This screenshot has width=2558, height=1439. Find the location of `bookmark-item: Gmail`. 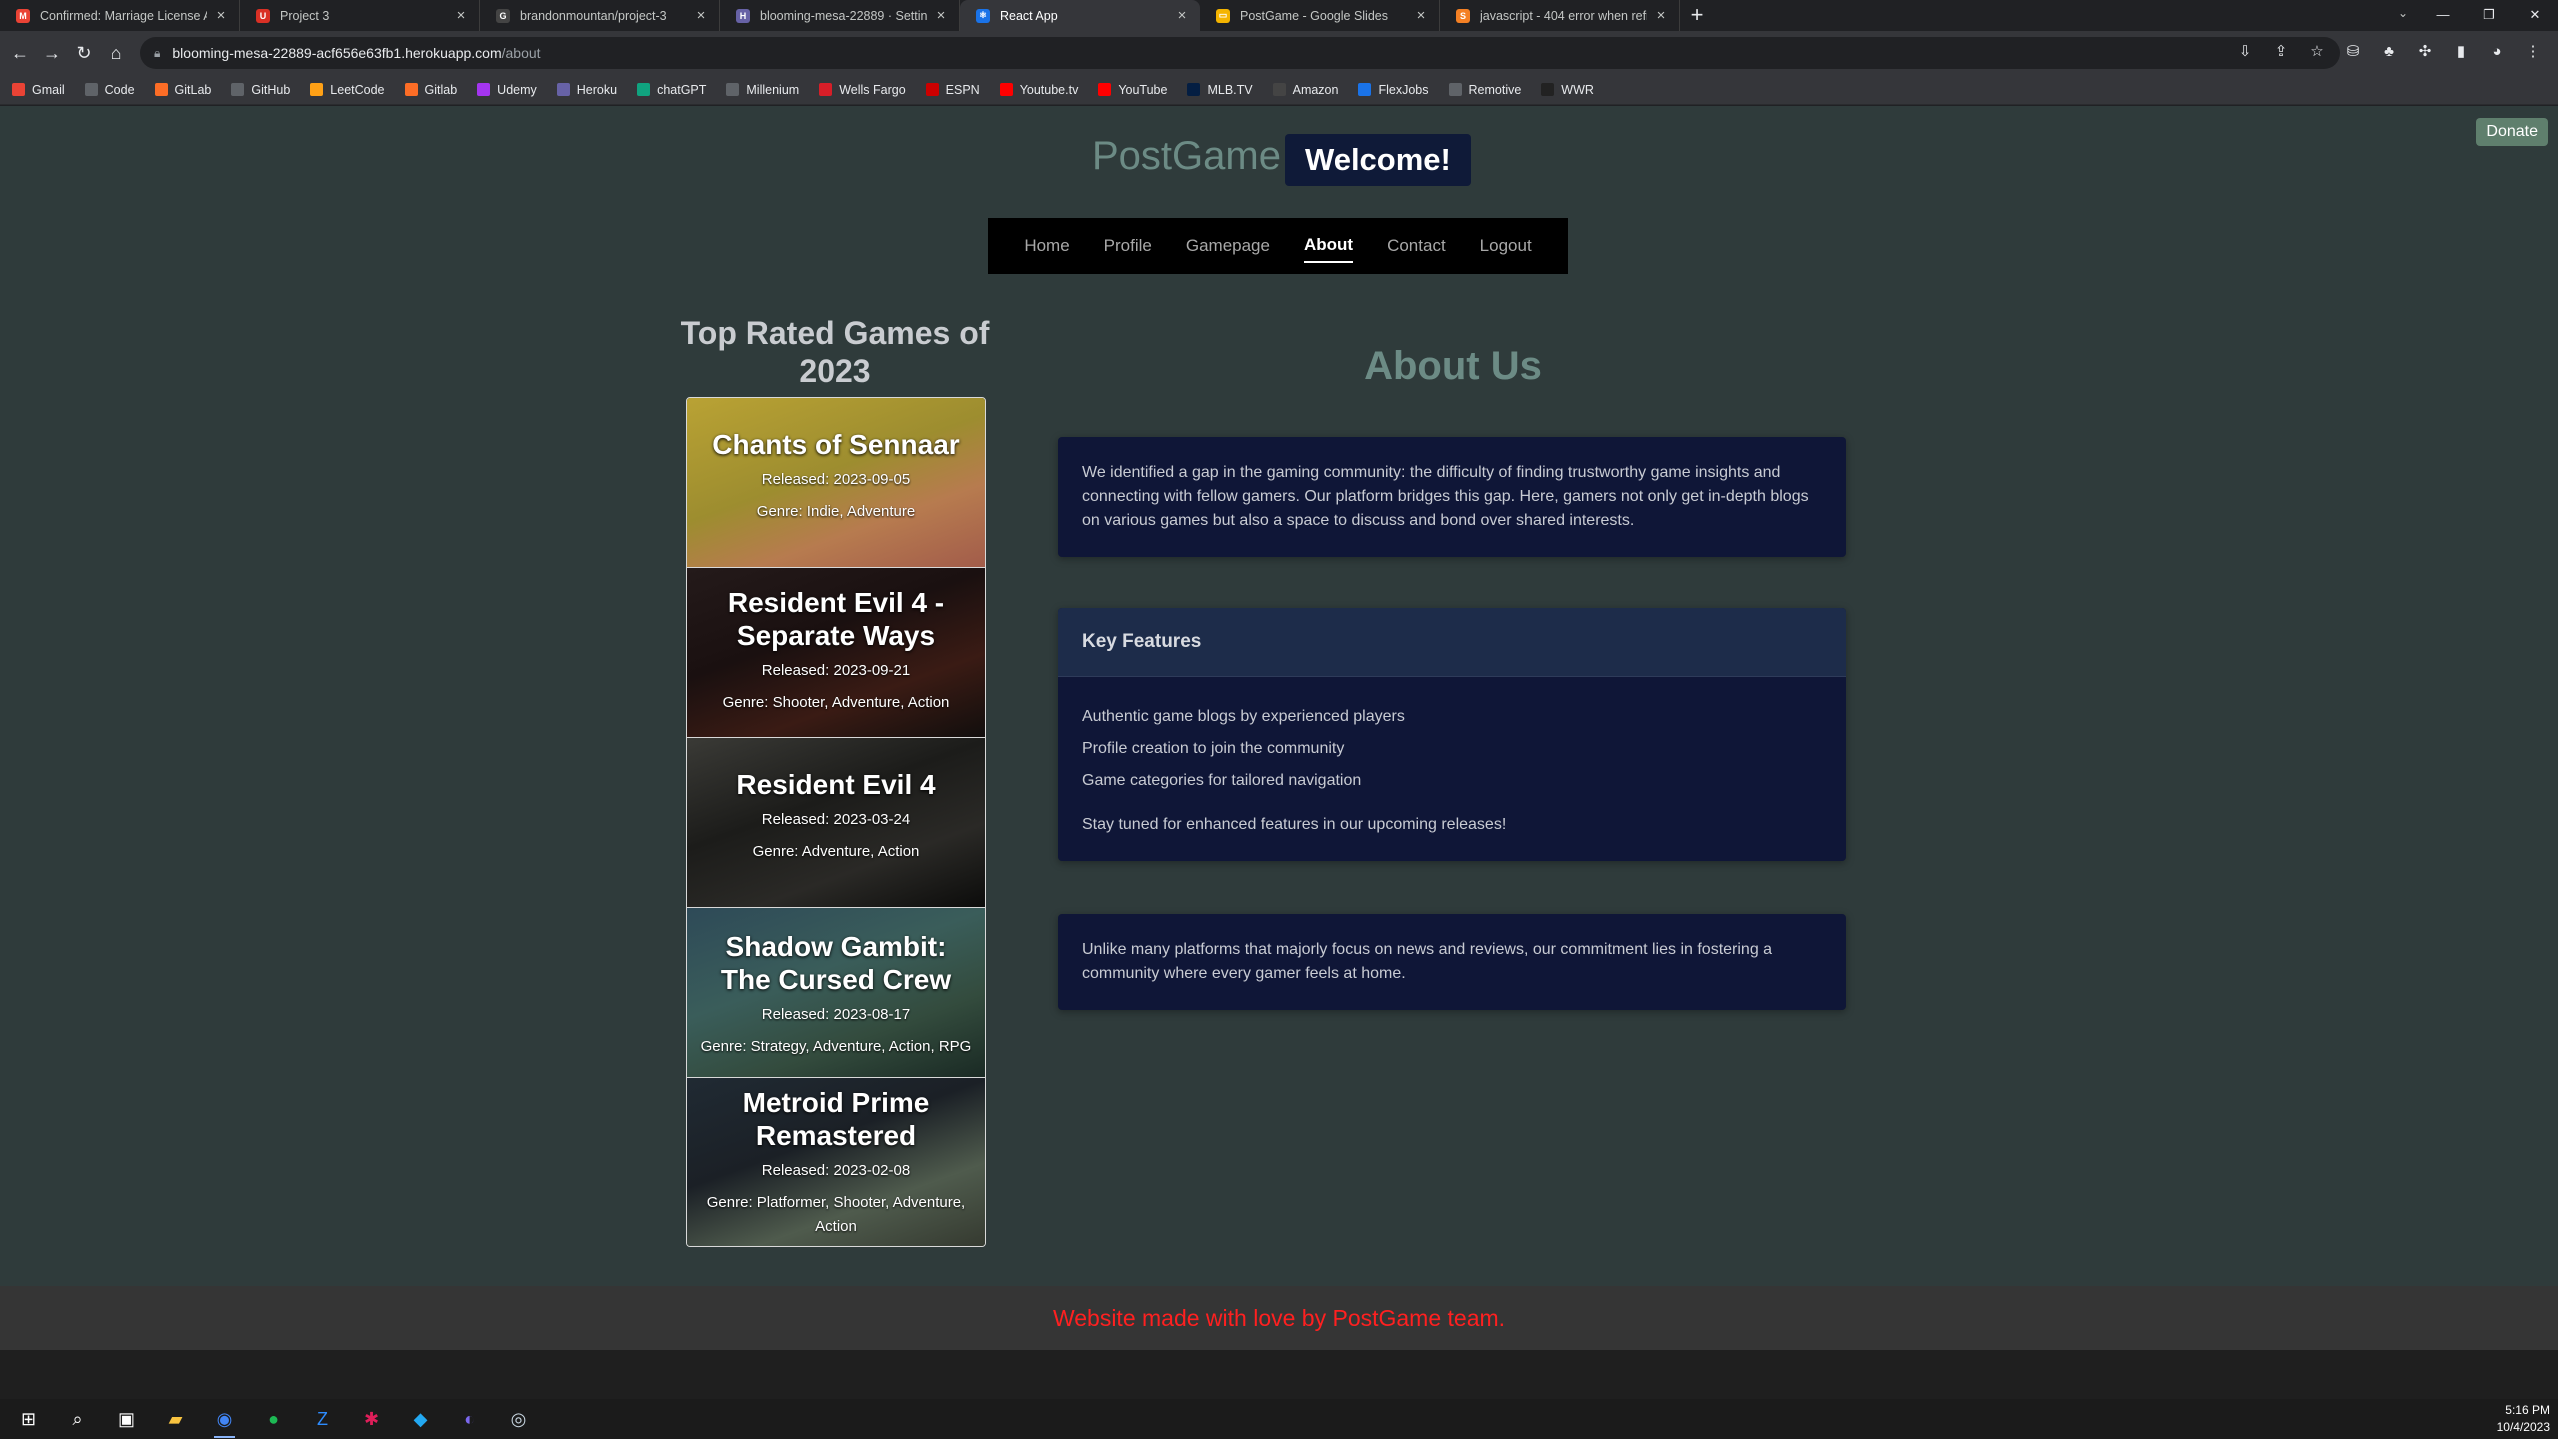

bookmark-item: Gmail is located at coordinates (38, 90).